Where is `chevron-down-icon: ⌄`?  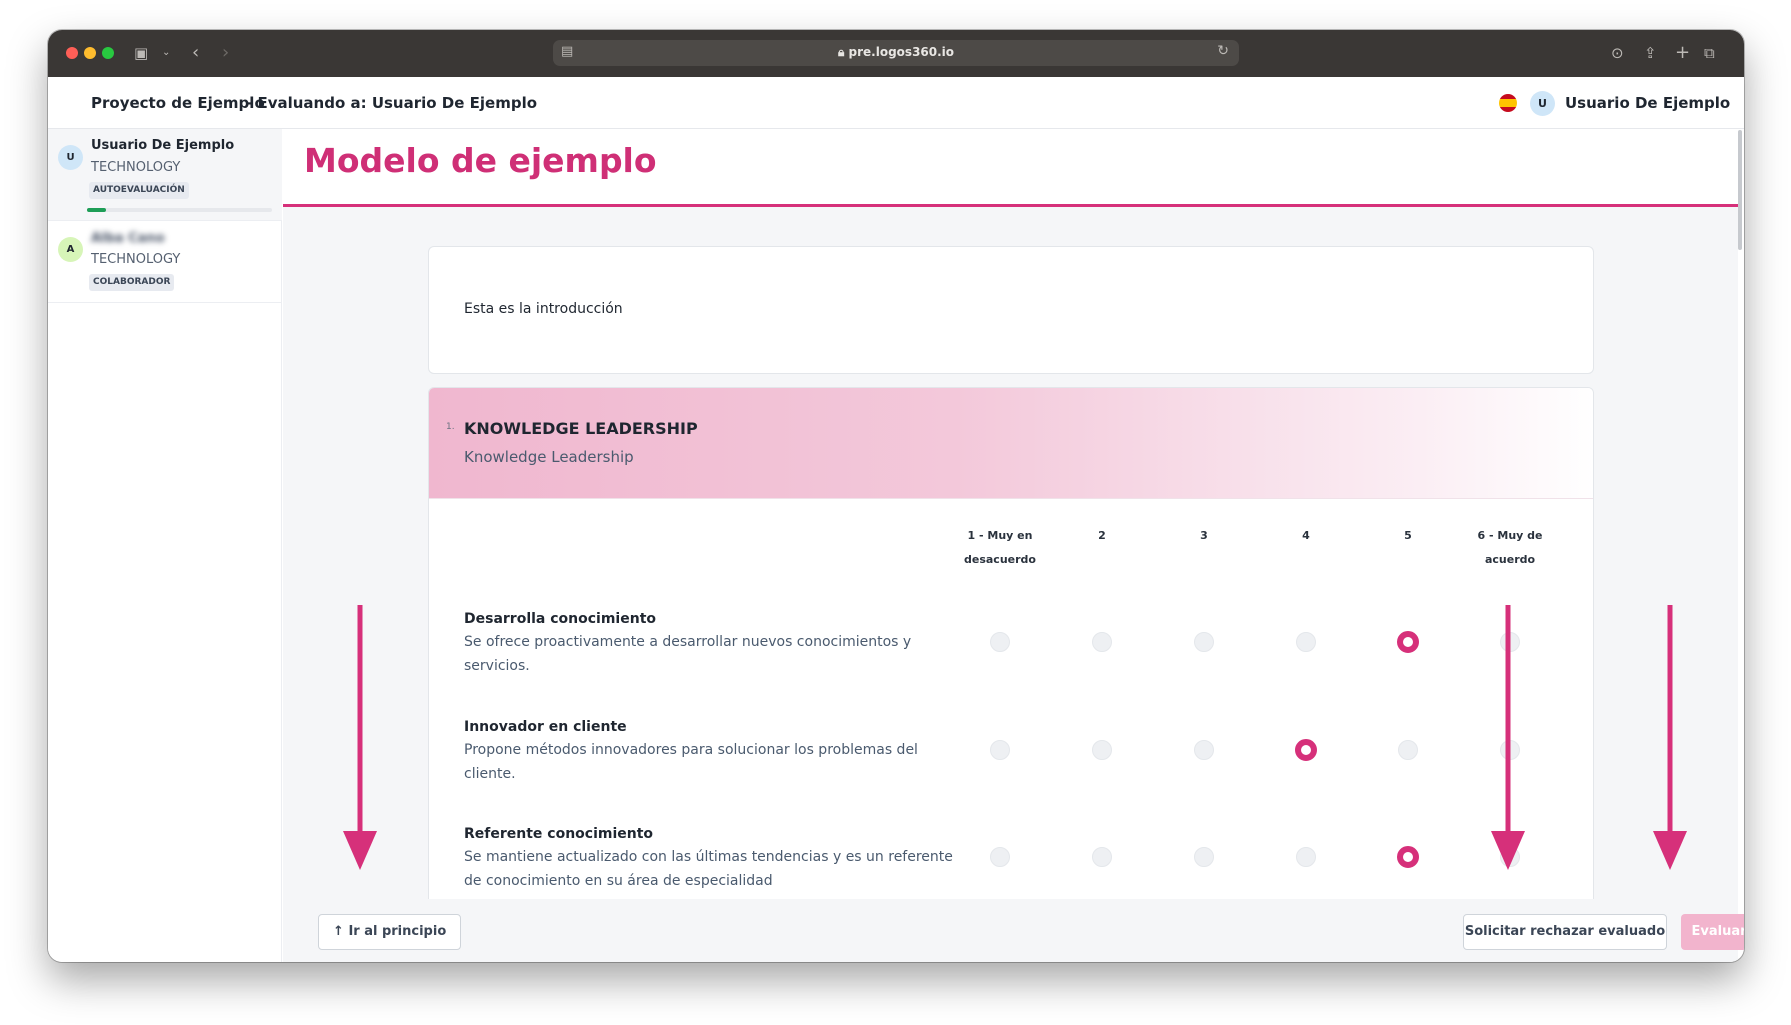 chevron-down-icon: ⌄ is located at coordinates (166, 53).